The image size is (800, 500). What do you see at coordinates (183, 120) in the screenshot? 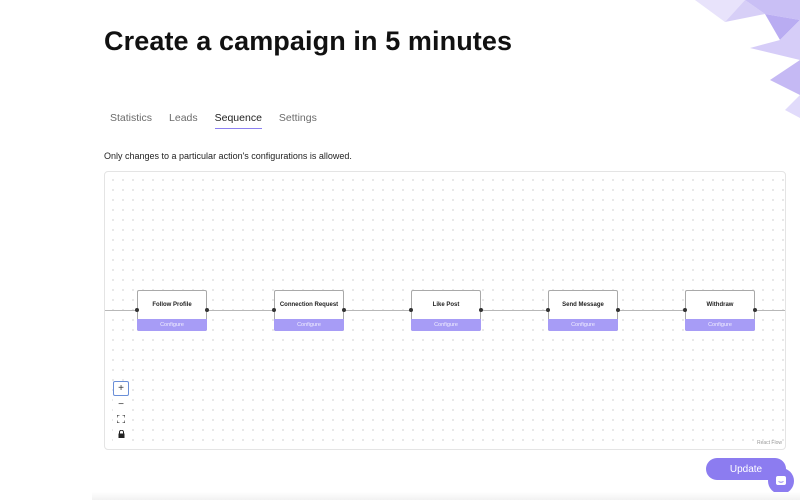
I see `tab-leads: Leads` at bounding box center [183, 120].